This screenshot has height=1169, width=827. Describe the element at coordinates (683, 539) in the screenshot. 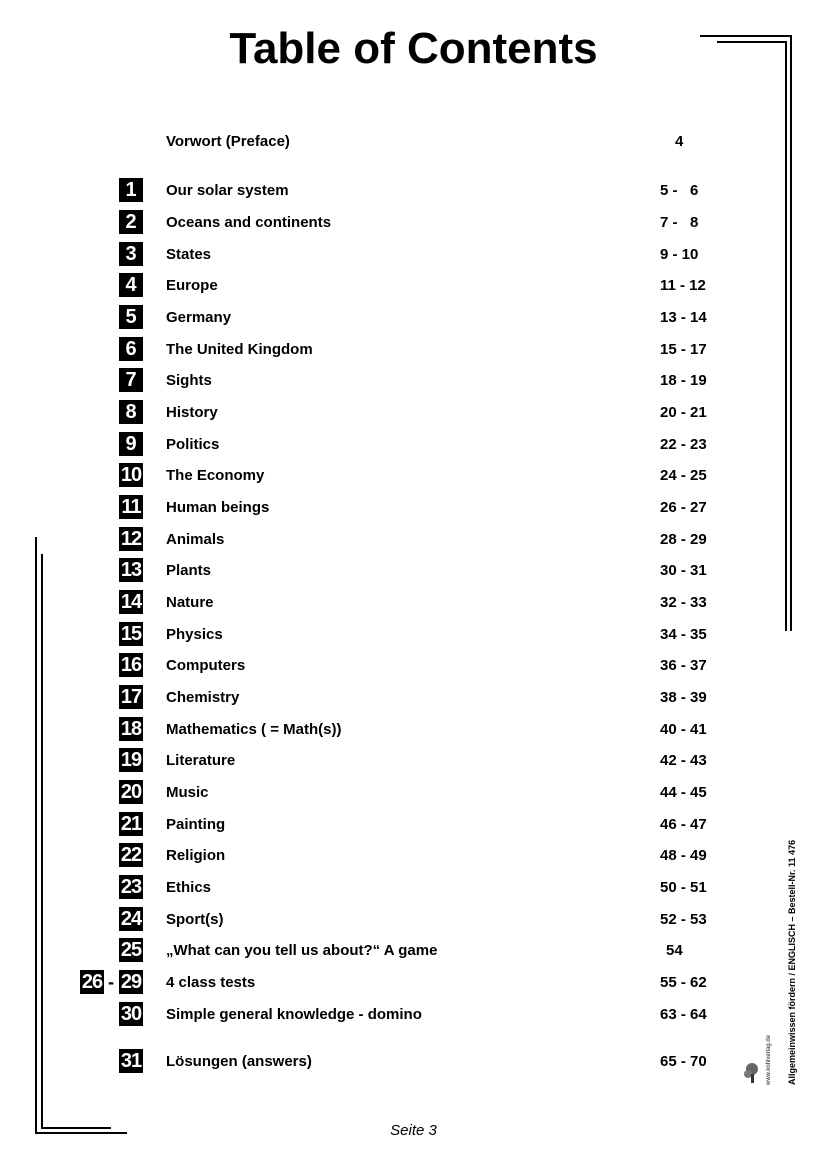

I see `toc-pages: 28 - 29` at that location.